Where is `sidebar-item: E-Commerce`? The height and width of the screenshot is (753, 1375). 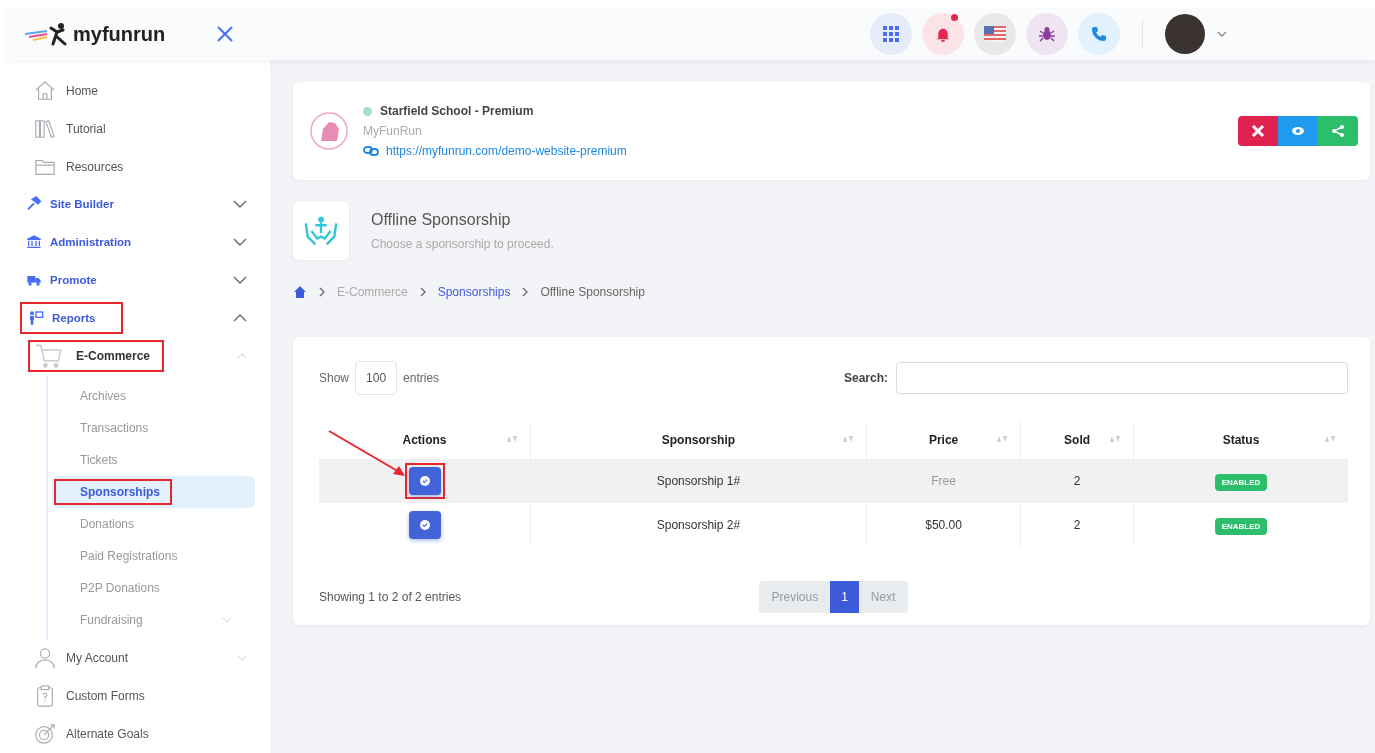 sidebar-item: E-Commerce is located at coordinates (139, 355).